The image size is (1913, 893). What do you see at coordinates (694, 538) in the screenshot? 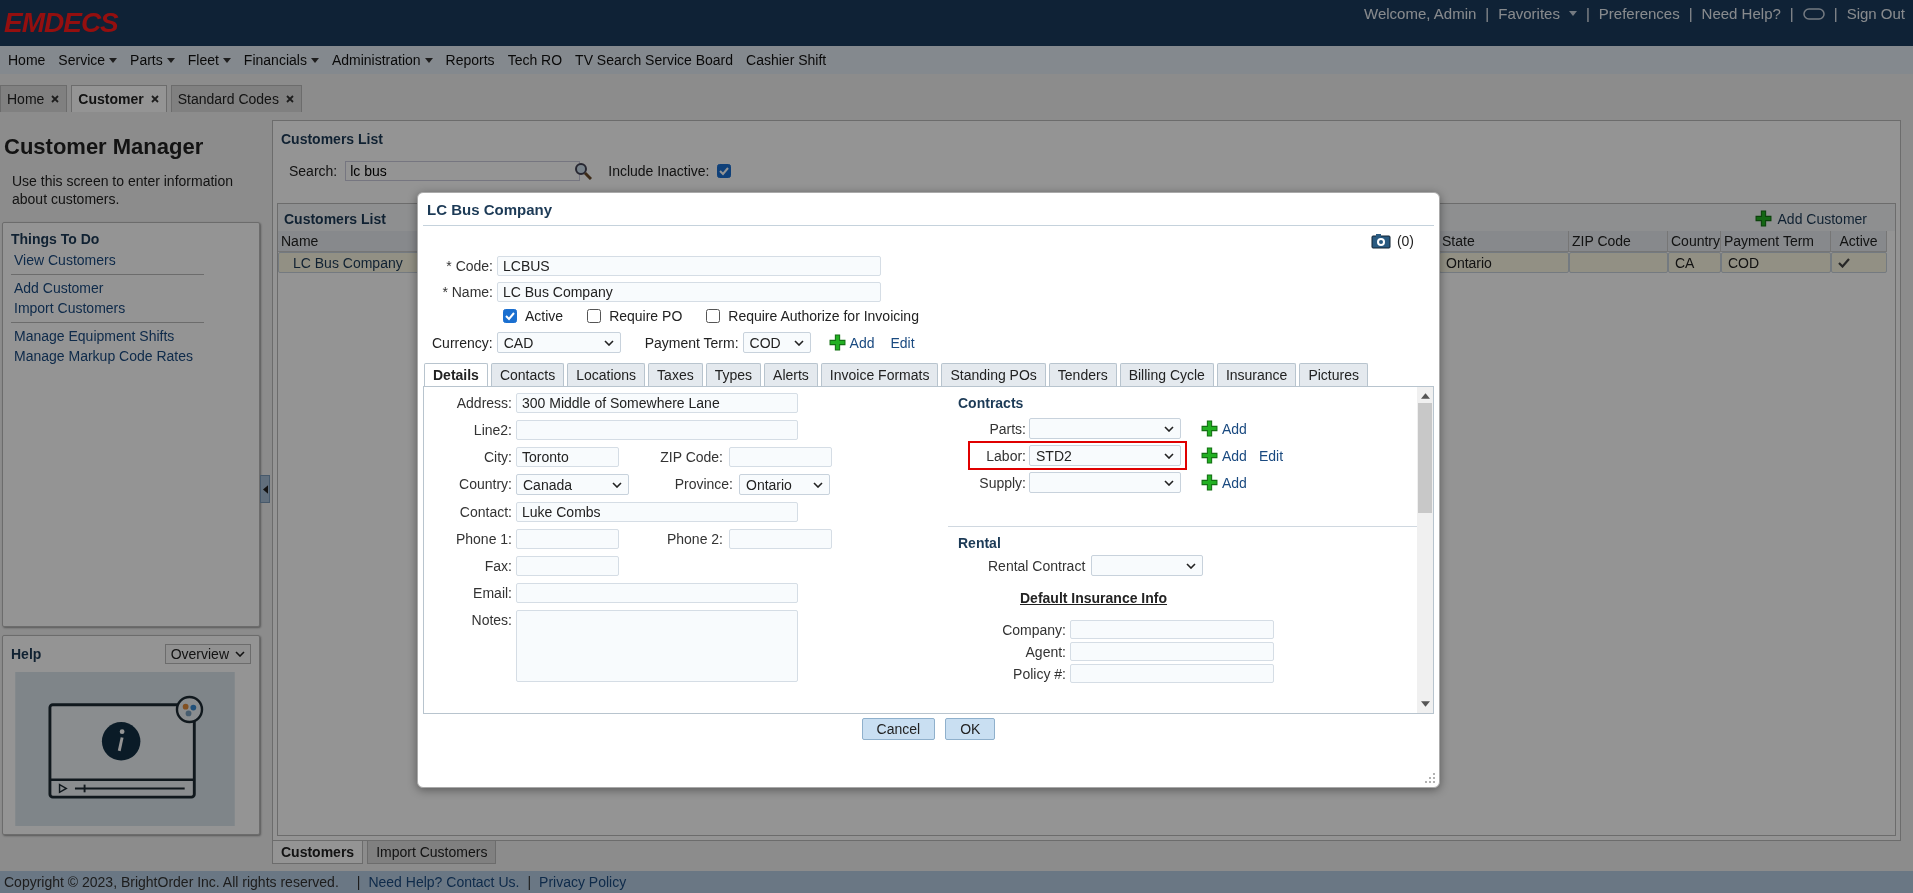
I see `field-label: Phone 2:` at bounding box center [694, 538].